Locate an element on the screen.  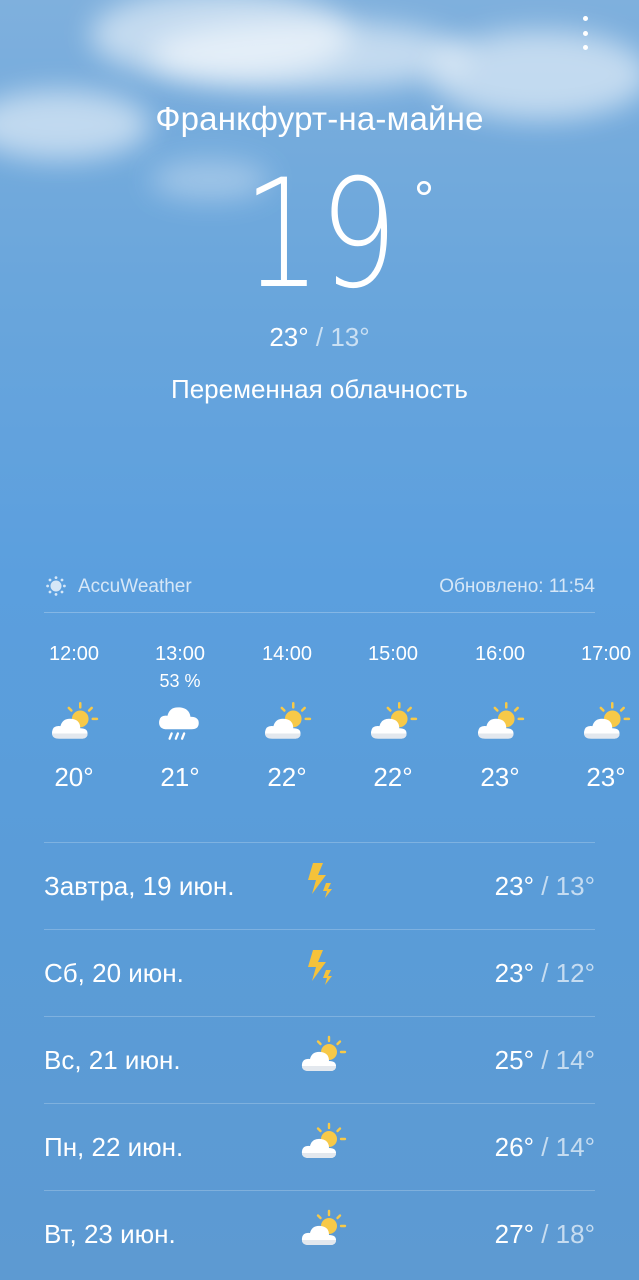
day-high: 26° is located at coordinates (514, 1147).